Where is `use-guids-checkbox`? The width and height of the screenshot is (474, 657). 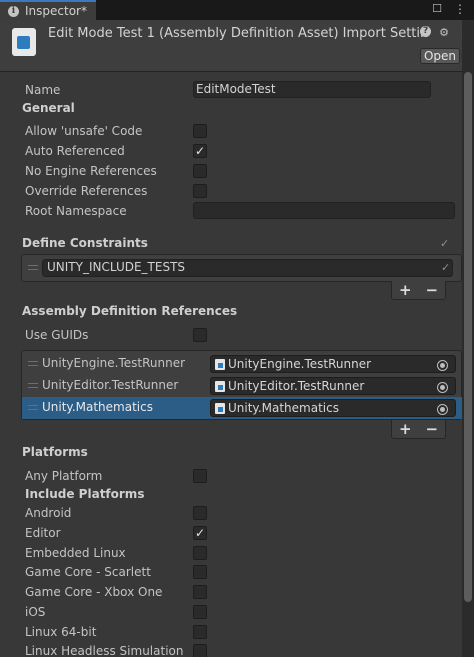 use-guids-checkbox is located at coordinates (200, 335).